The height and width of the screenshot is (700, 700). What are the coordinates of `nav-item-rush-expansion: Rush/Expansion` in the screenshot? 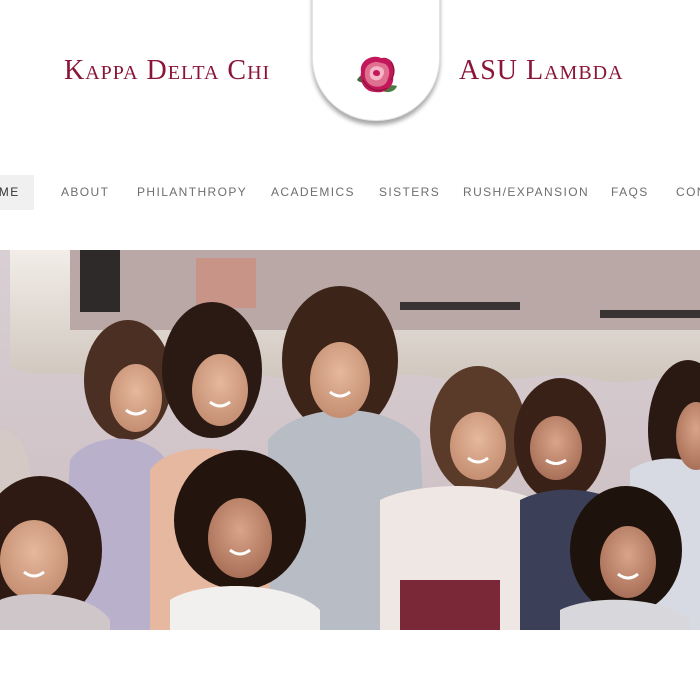 It's located at (526, 192).